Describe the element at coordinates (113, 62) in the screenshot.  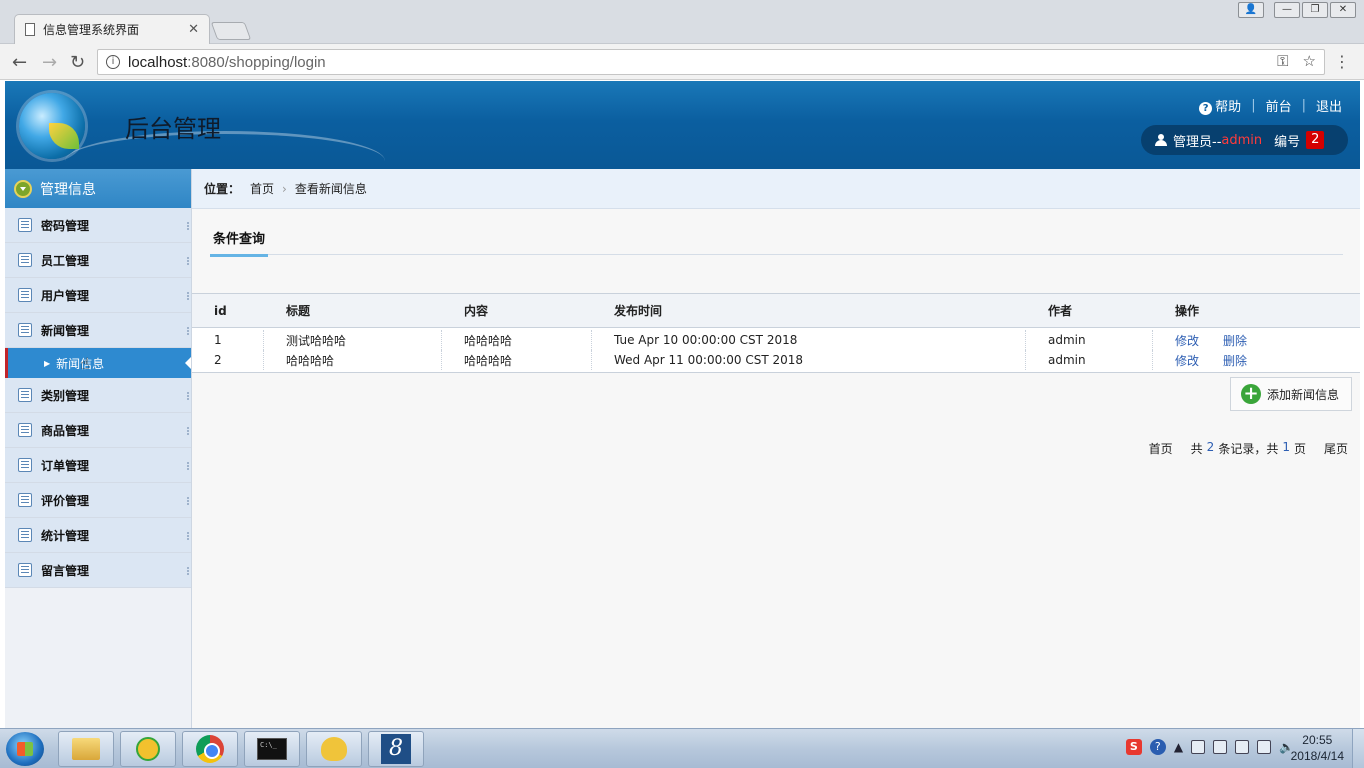
I see `info-icon: i` at that location.